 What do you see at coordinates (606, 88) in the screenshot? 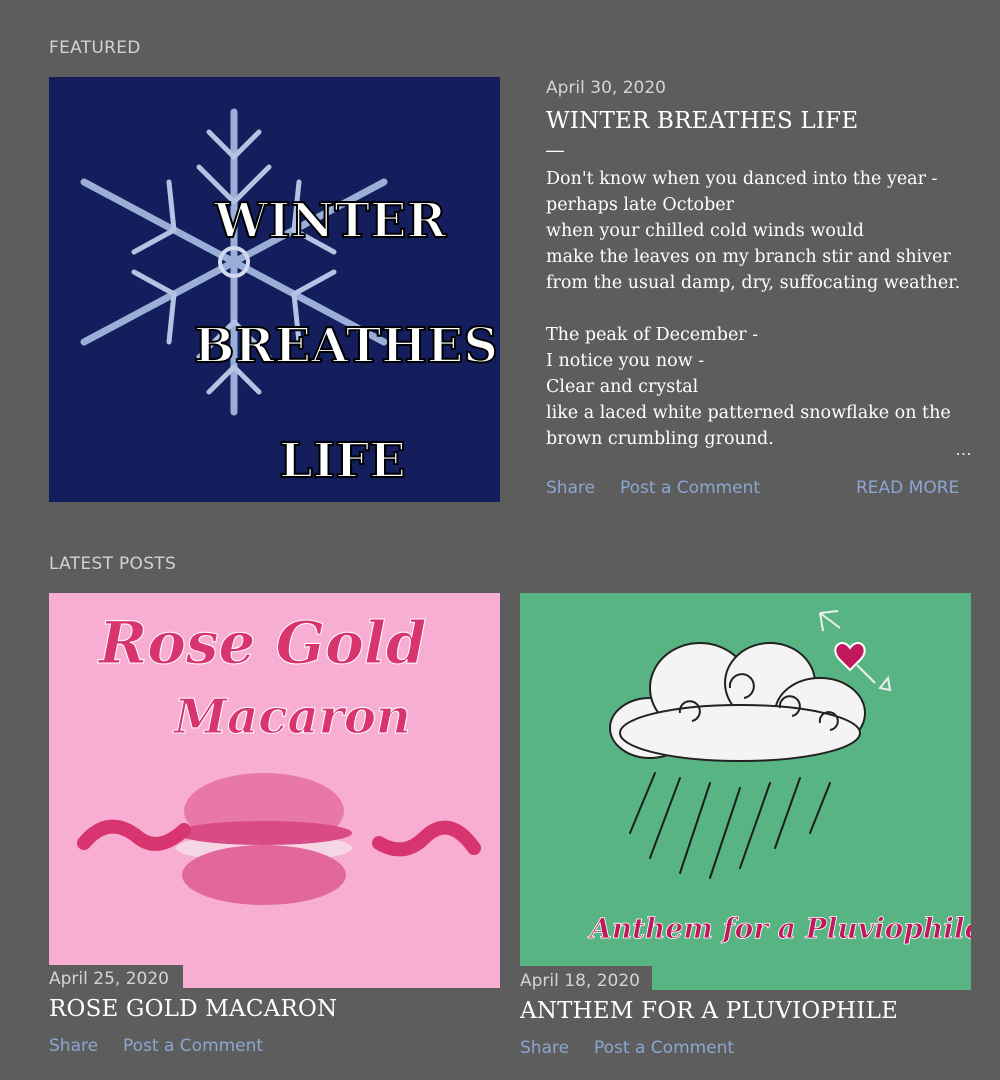
I see `featured-post-date: April 30, 2020` at bounding box center [606, 88].